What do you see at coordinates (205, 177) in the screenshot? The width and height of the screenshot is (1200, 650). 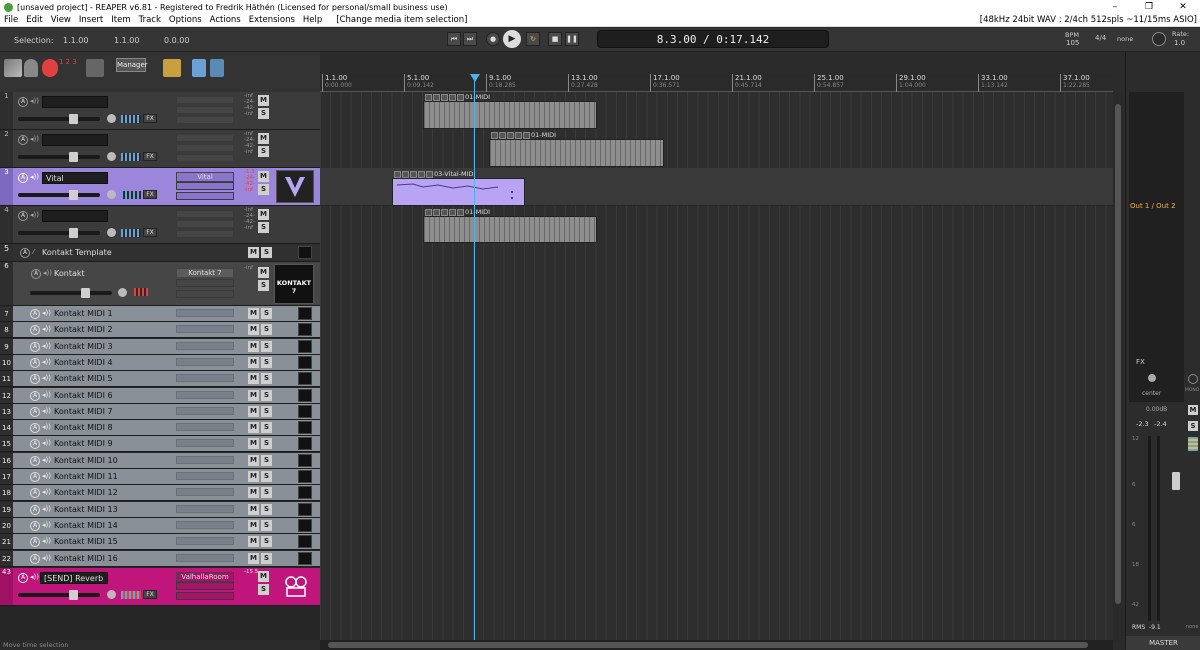 I see `fx-slot-vital: Vital` at bounding box center [205, 177].